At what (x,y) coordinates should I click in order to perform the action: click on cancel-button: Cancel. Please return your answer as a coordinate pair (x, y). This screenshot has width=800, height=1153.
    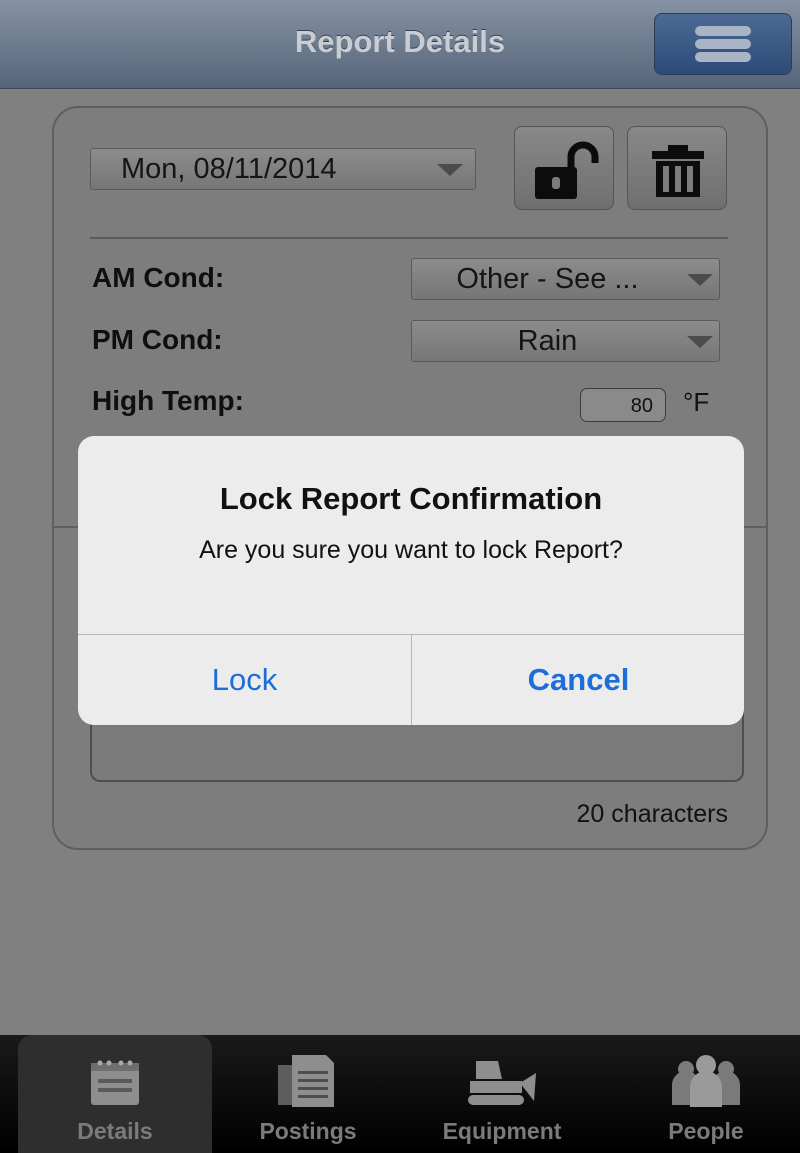
    Looking at the image, I should click on (578, 680).